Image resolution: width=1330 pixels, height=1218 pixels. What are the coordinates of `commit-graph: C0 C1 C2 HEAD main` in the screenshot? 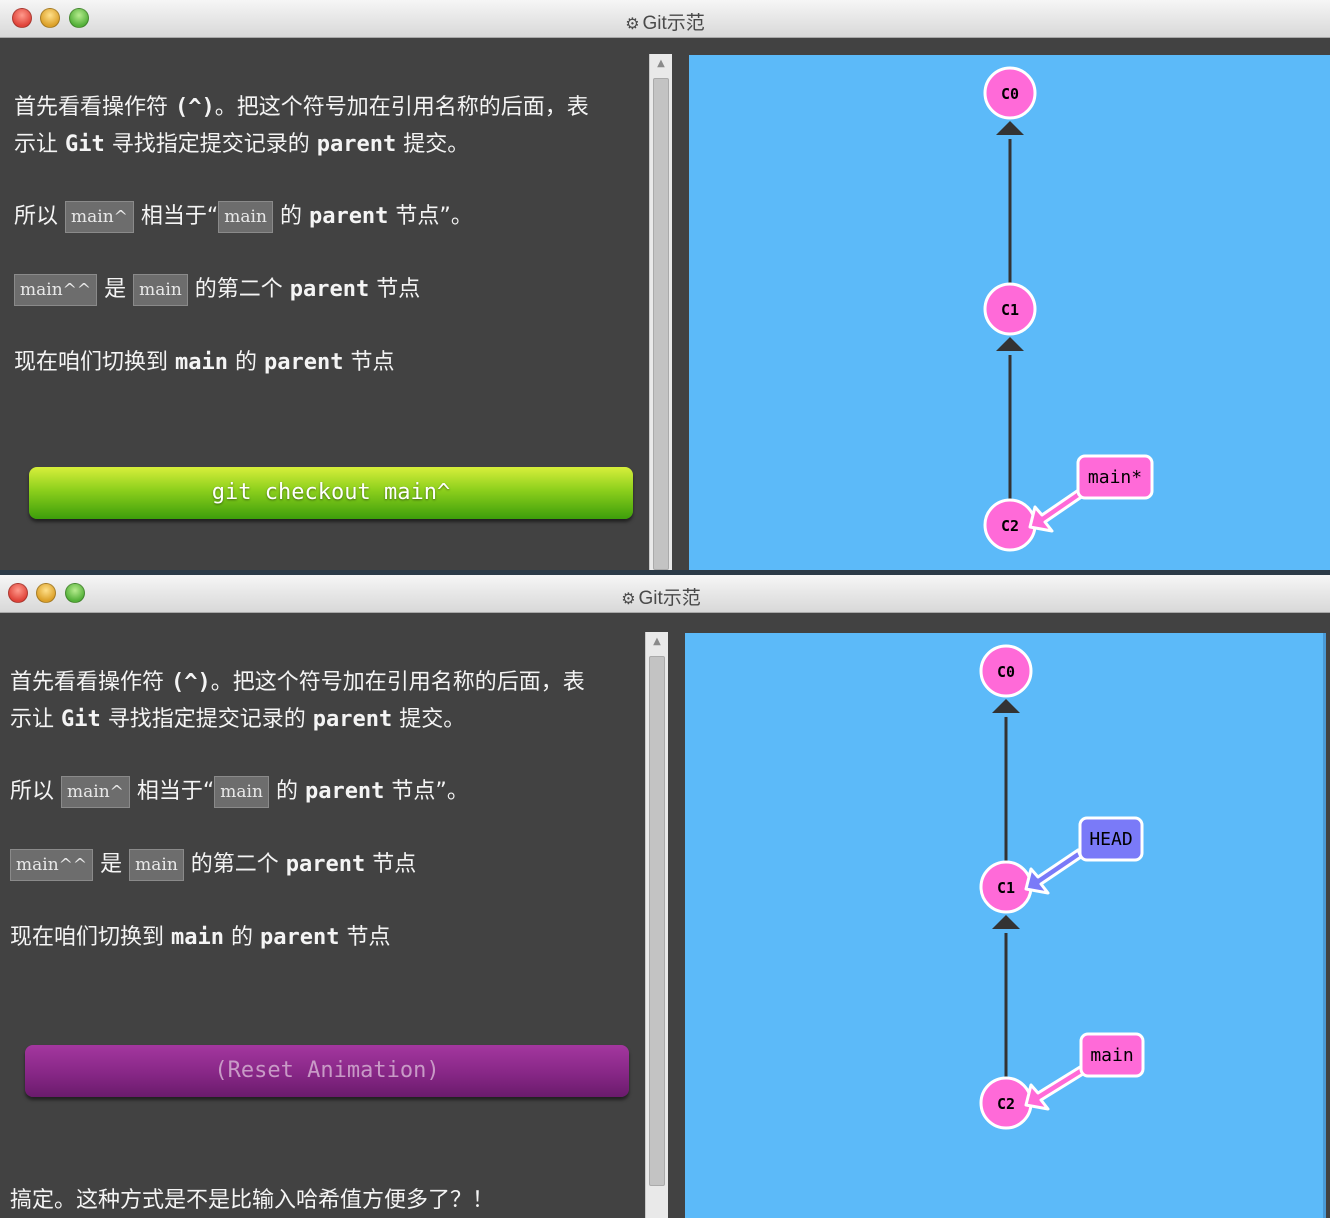 It's located at (1062, 887).